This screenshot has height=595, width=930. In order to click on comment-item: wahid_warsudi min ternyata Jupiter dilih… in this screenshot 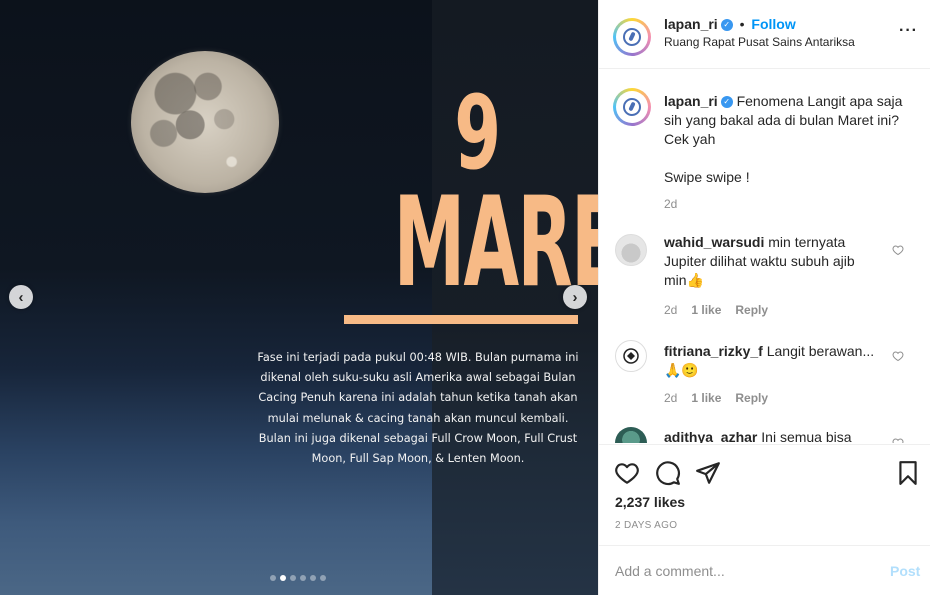, I will do `click(771, 261)`.